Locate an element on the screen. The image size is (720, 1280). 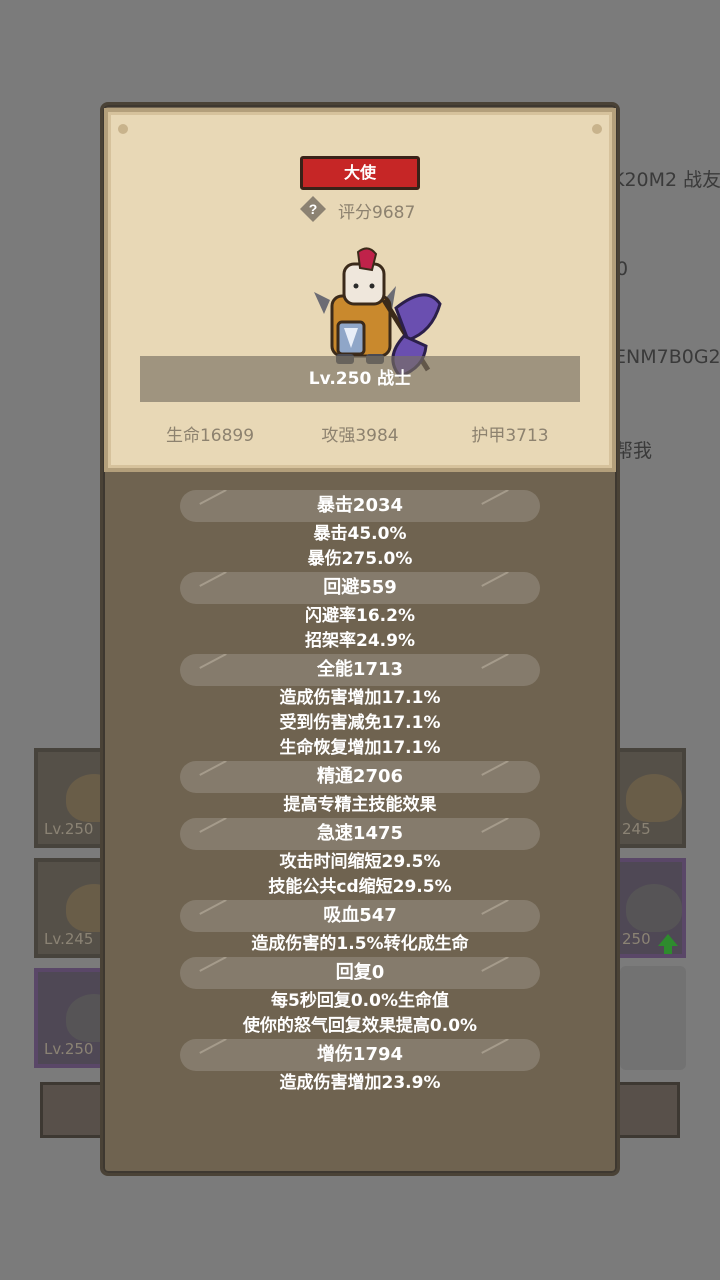
attribute-detail: 提高专精主技能效果 is located at coordinates (360, 805).